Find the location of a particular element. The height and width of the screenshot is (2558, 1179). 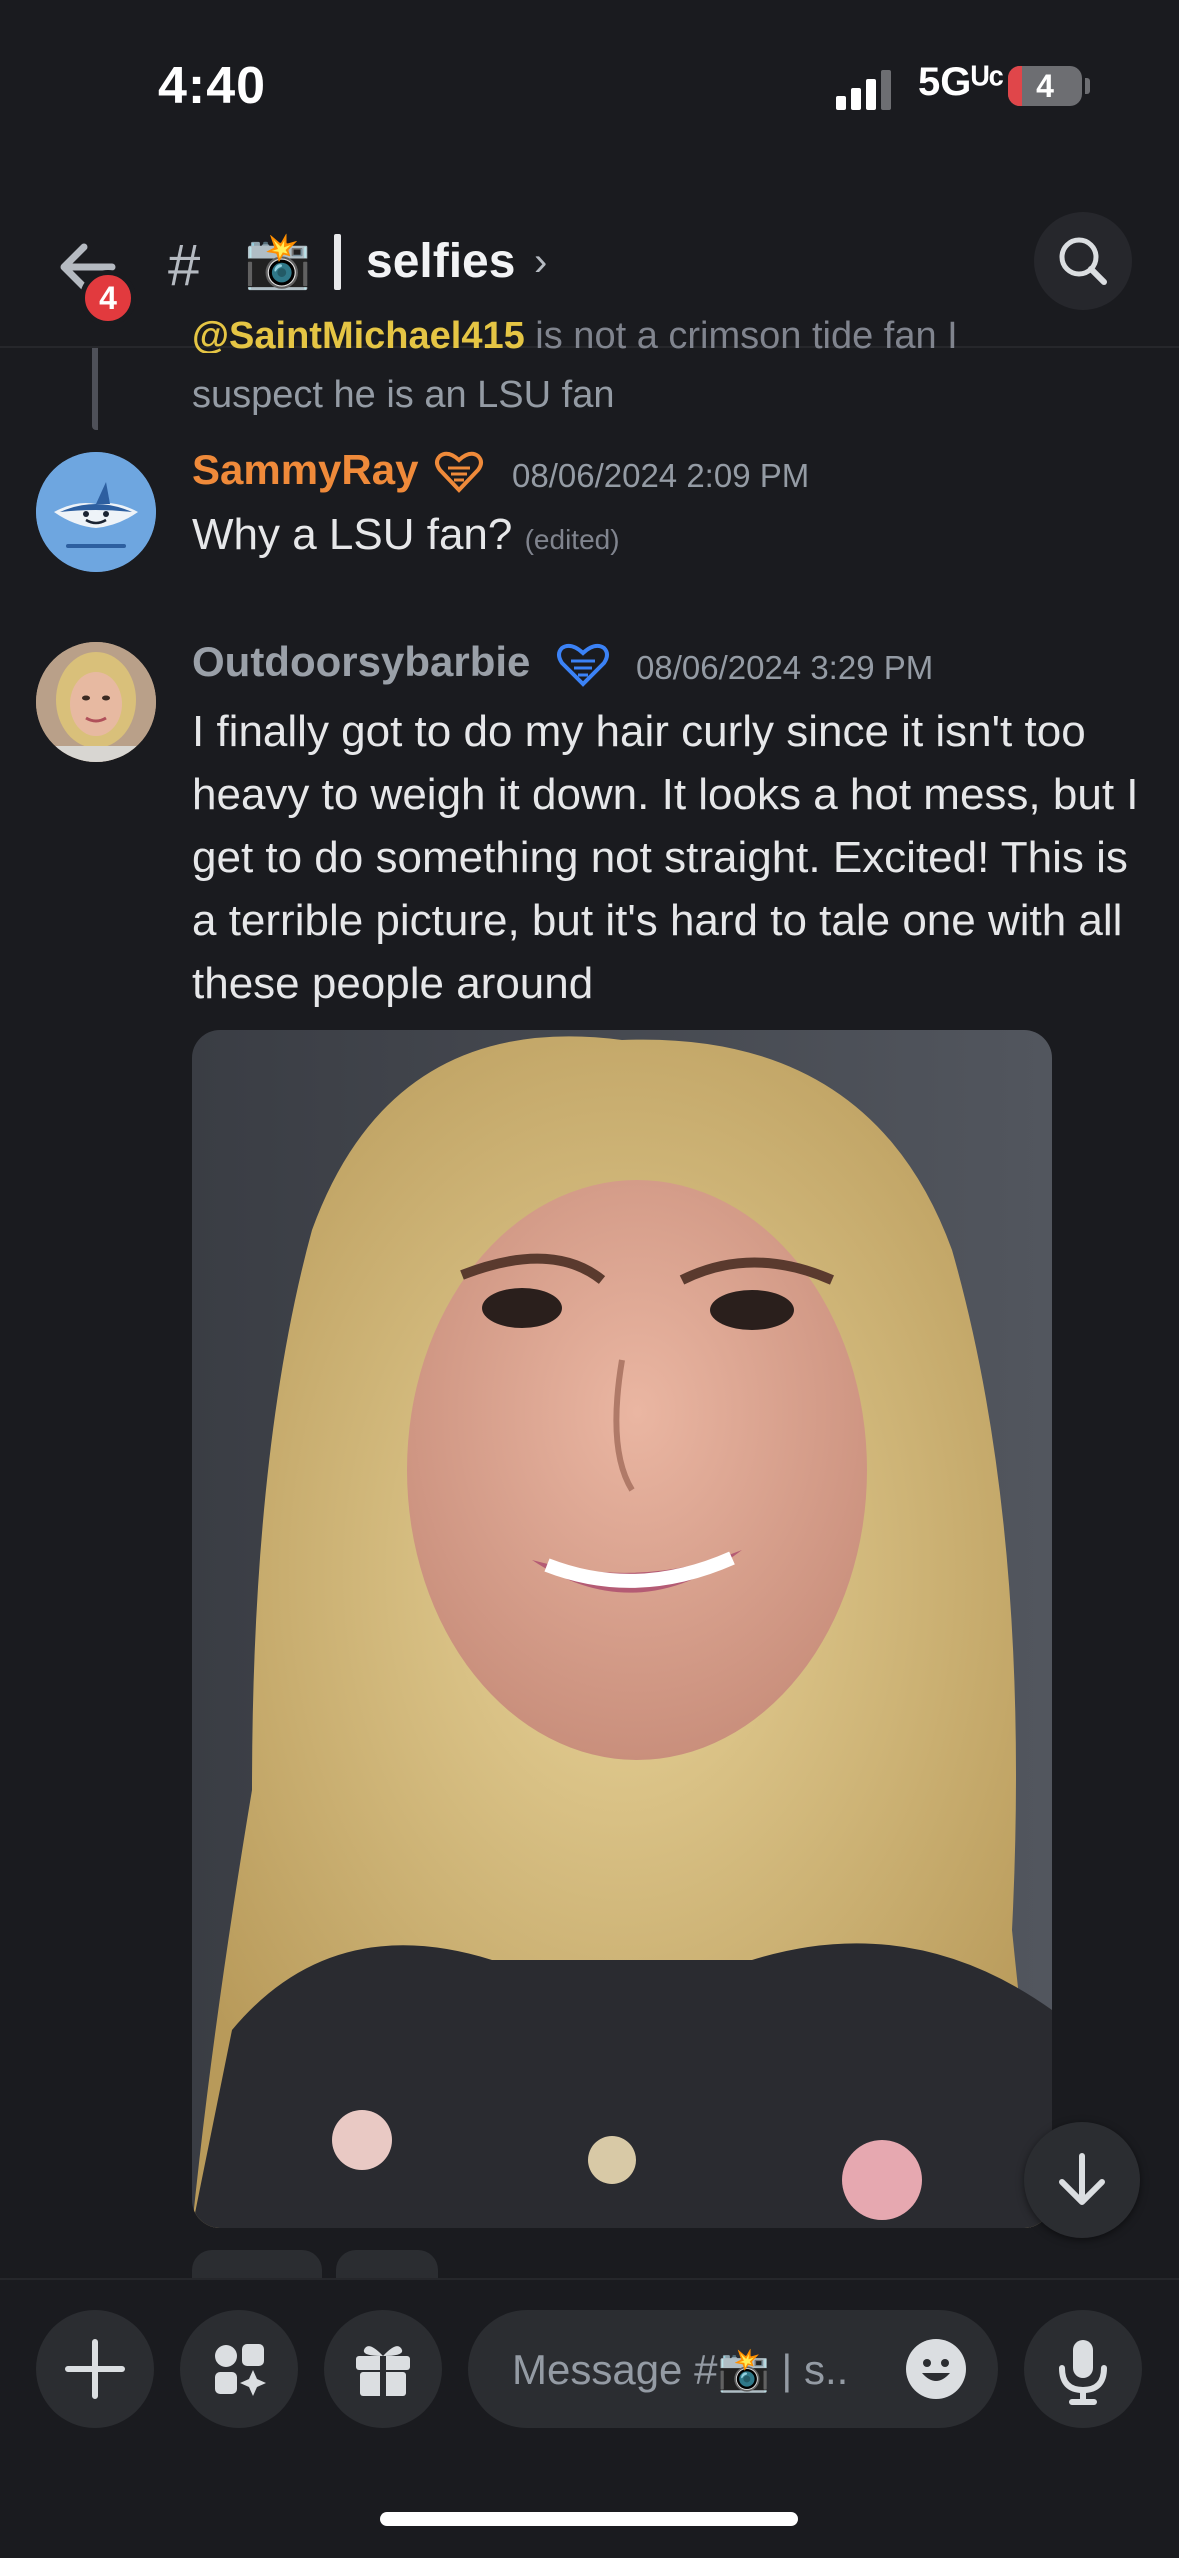

message-text: Why a LSU fan? (edited) is located at coordinates (406, 535).